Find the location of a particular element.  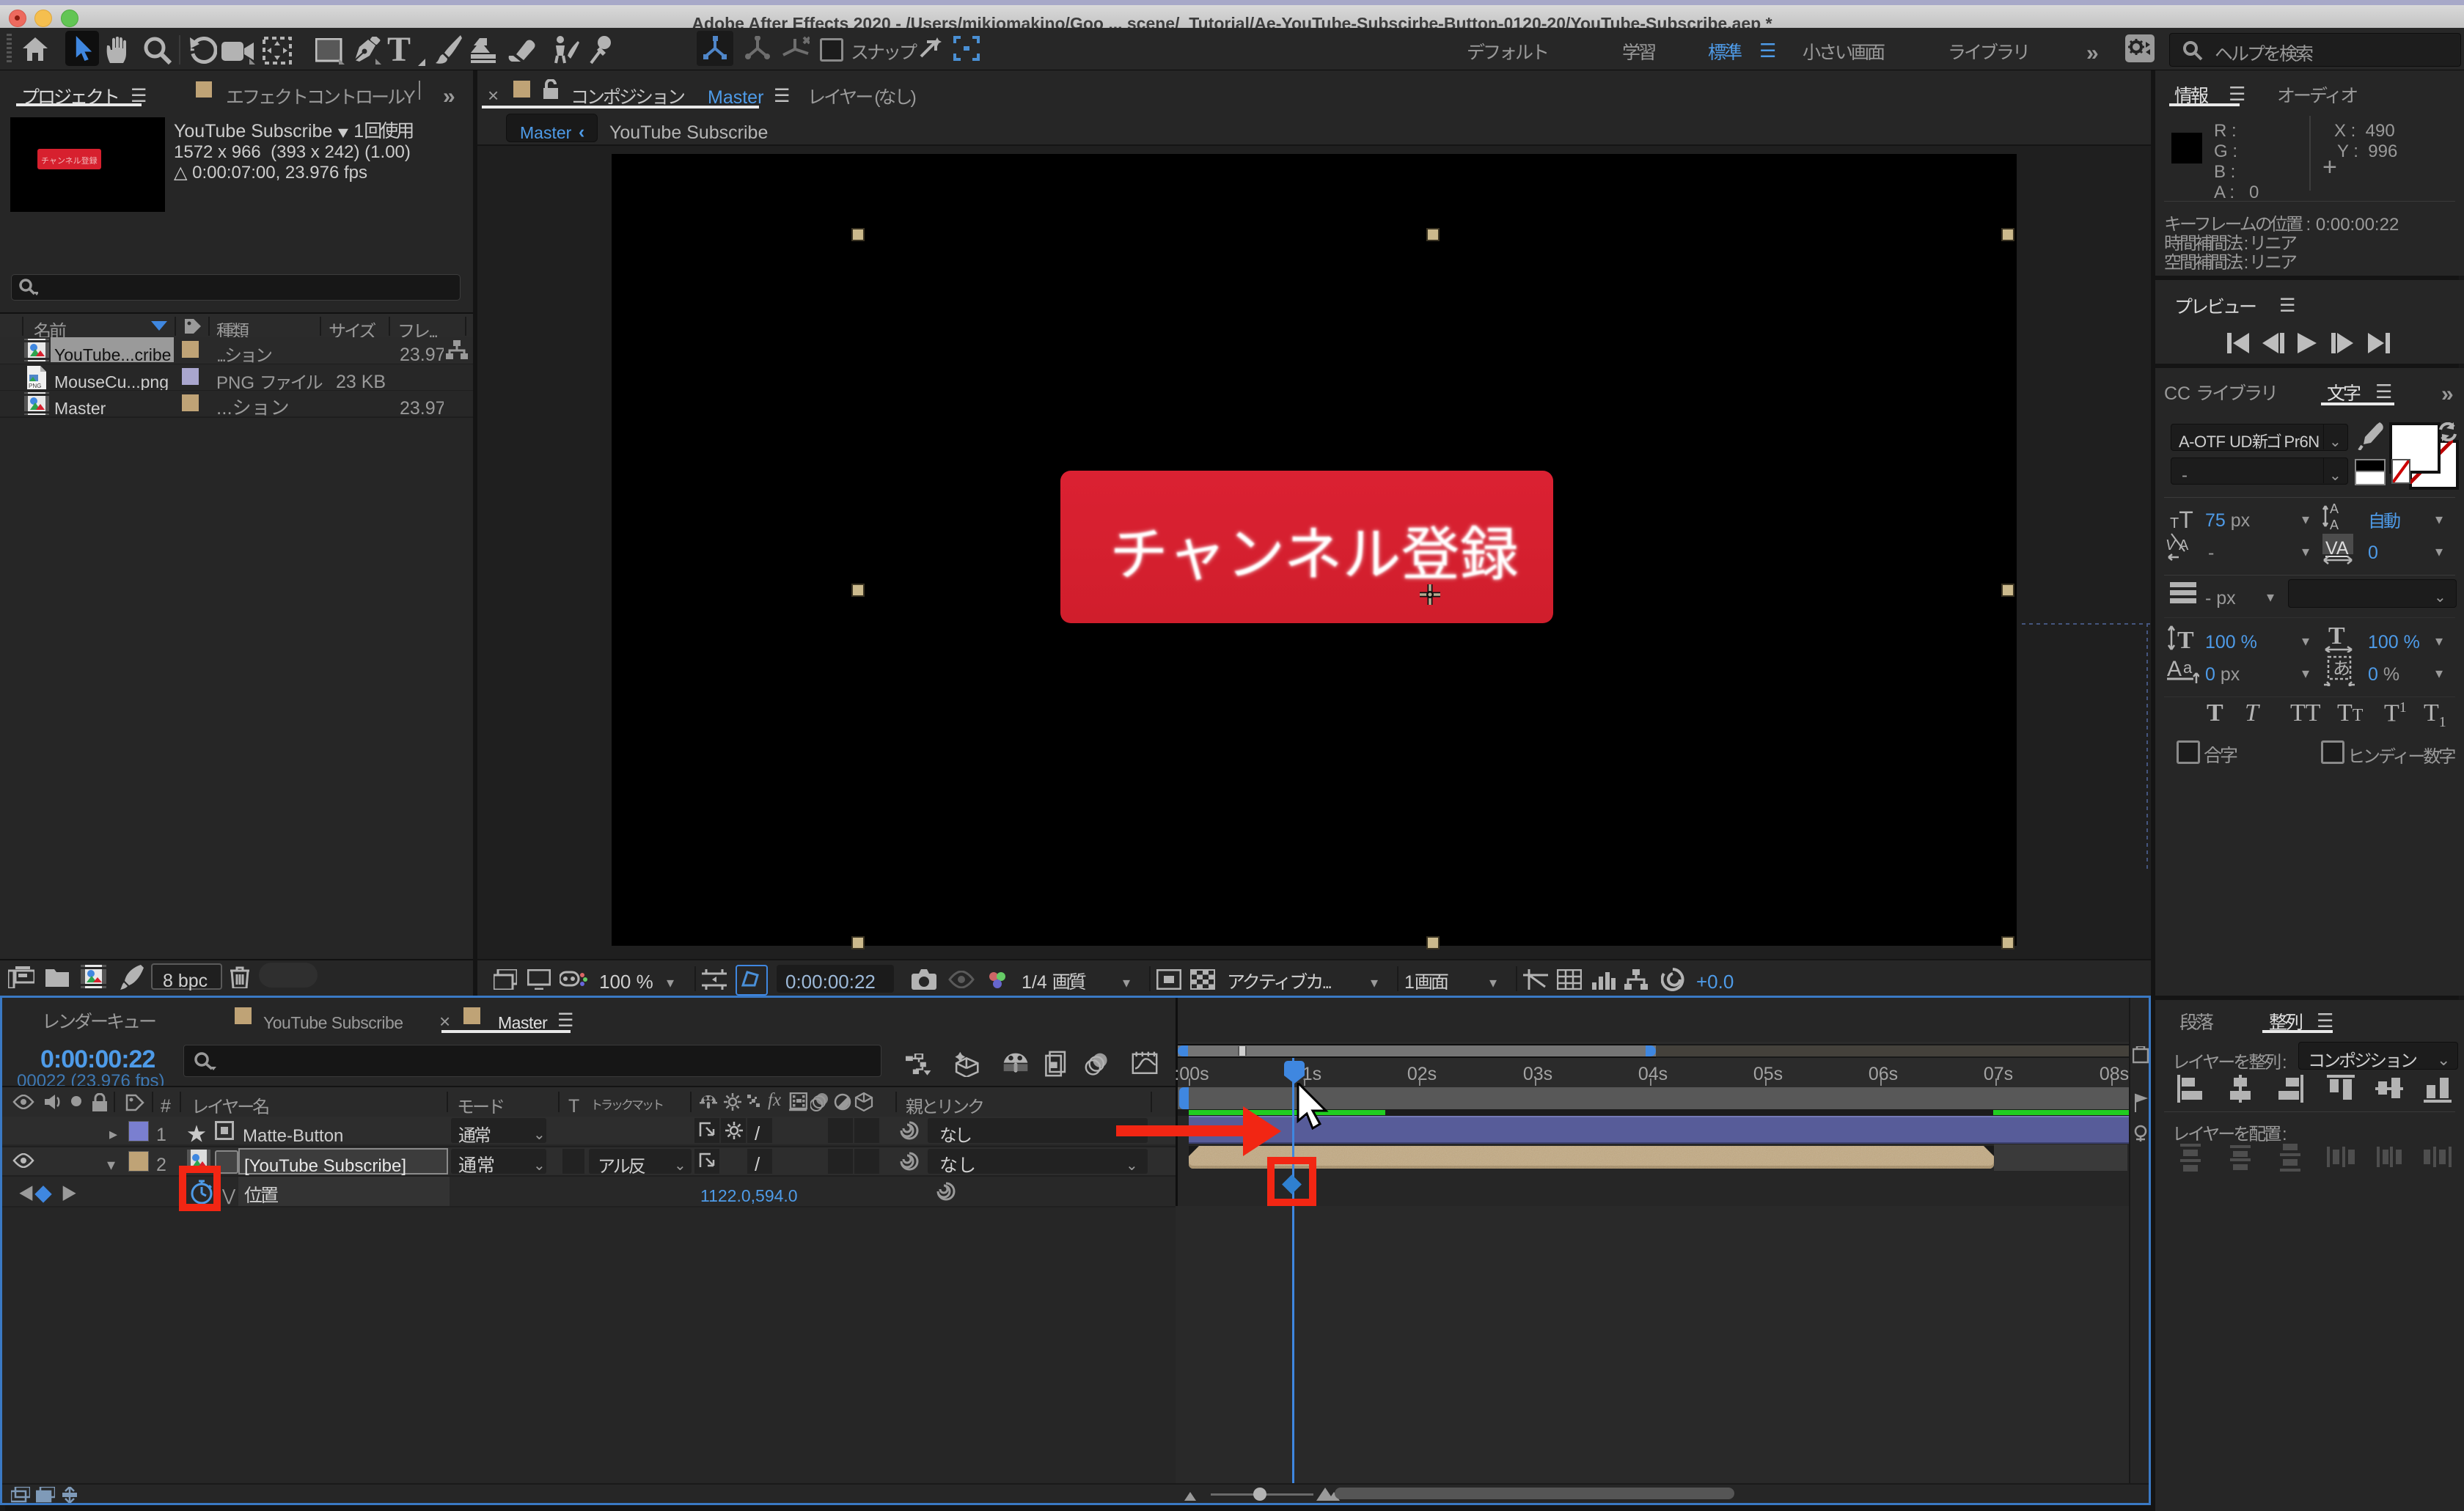

svg-text: a is located at coordinates (2188, 667).